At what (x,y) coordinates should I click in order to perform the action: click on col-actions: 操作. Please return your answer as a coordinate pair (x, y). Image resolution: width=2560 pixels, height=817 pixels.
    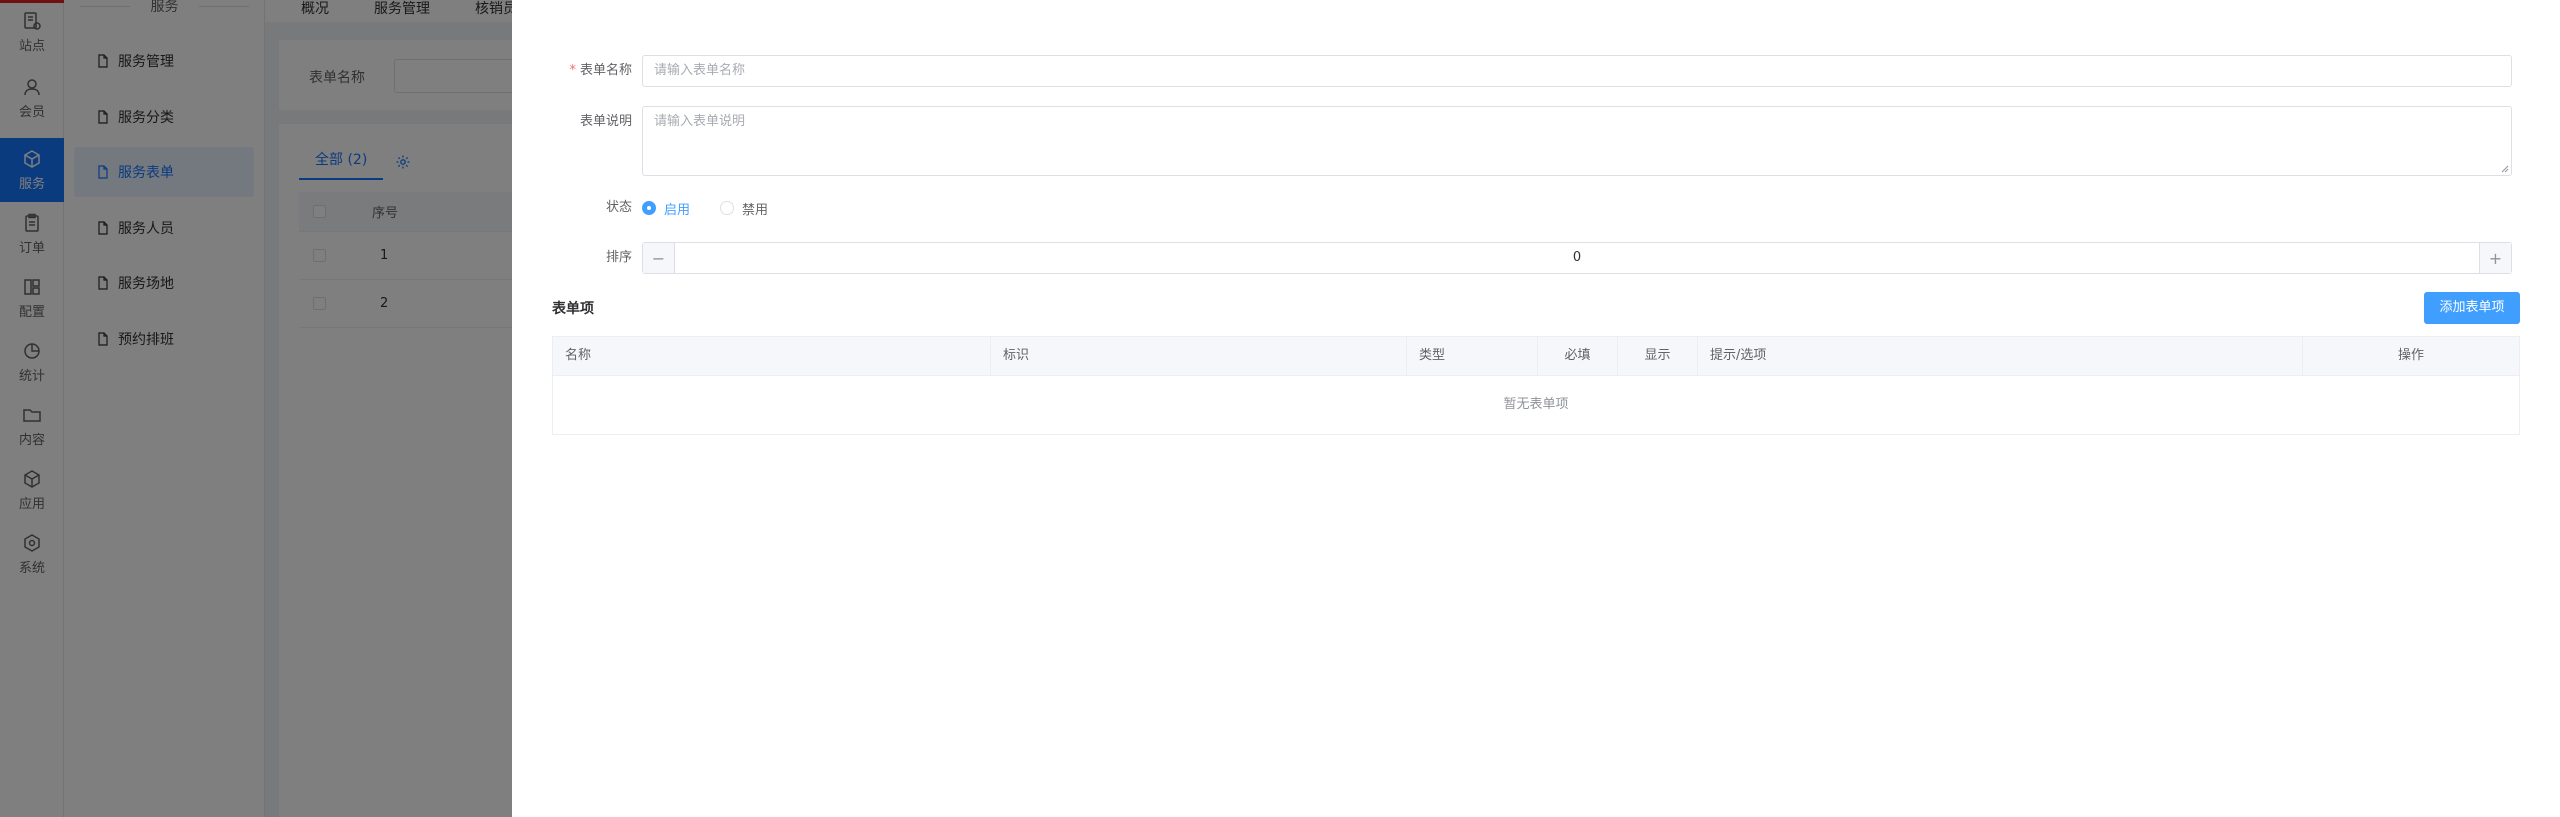
    Looking at the image, I should click on (2410, 355).